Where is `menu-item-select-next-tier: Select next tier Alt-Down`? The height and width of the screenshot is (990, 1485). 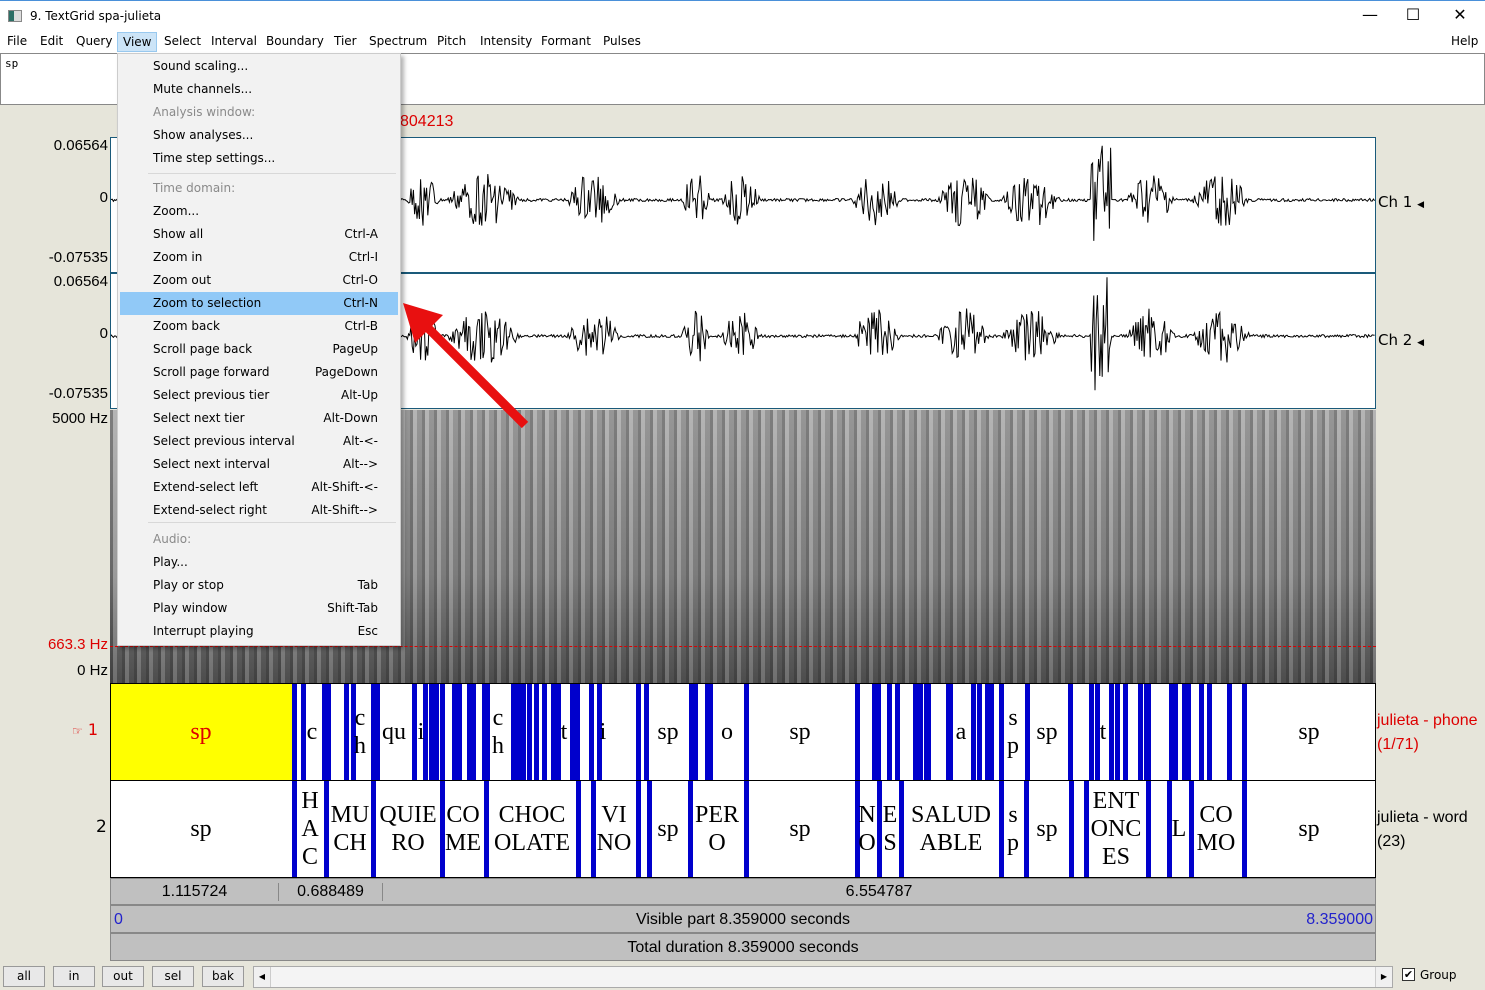 menu-item-select-next-tier: Select next tier Alt-Down is located at coordinates (259, 418).